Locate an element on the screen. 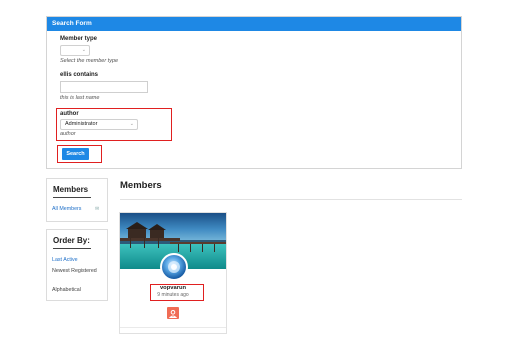 The image size is (512, 344). members-widget-title: Members is located at coordinates (71, 189).